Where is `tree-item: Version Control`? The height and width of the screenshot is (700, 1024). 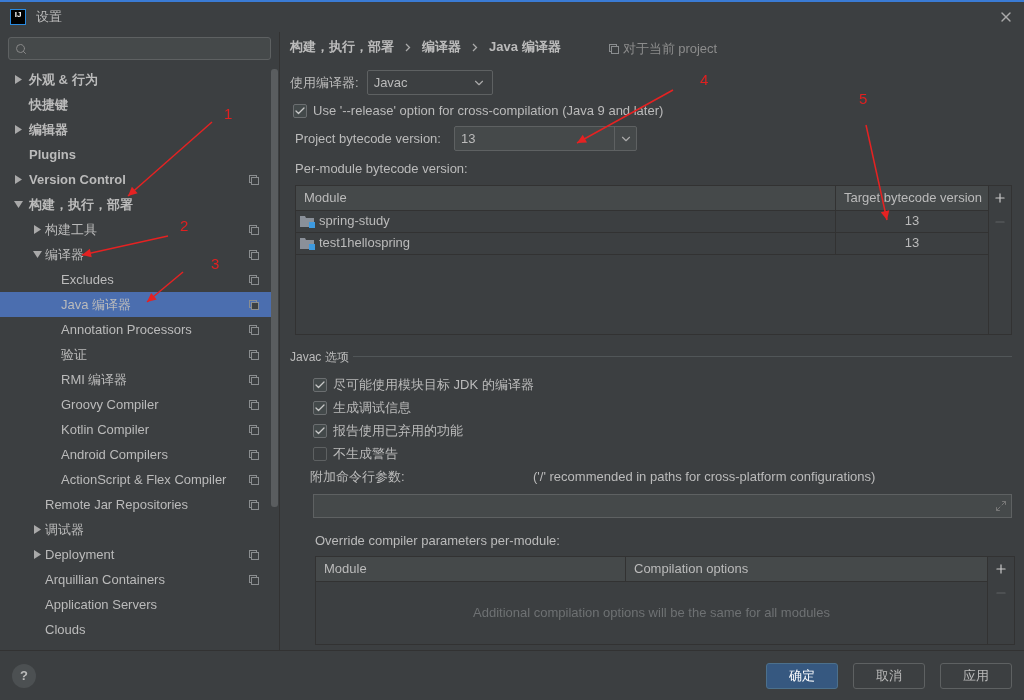 tree-item: Version Control is located at coordinates (77, 179).